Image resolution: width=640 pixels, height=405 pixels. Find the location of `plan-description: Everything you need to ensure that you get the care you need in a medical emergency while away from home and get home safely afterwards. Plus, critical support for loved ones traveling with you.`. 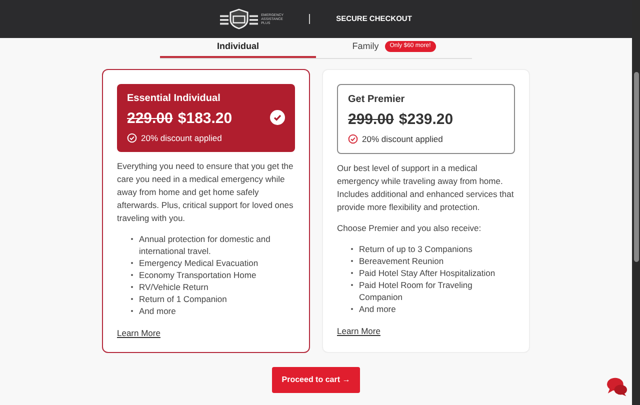

plan-description: Everything you need to ensure that you get the care you need in a medical emergency while away from home and get home safely afterwards. Plus, critical support for loved ones traveling with you. is located at coordinates (205, 192).